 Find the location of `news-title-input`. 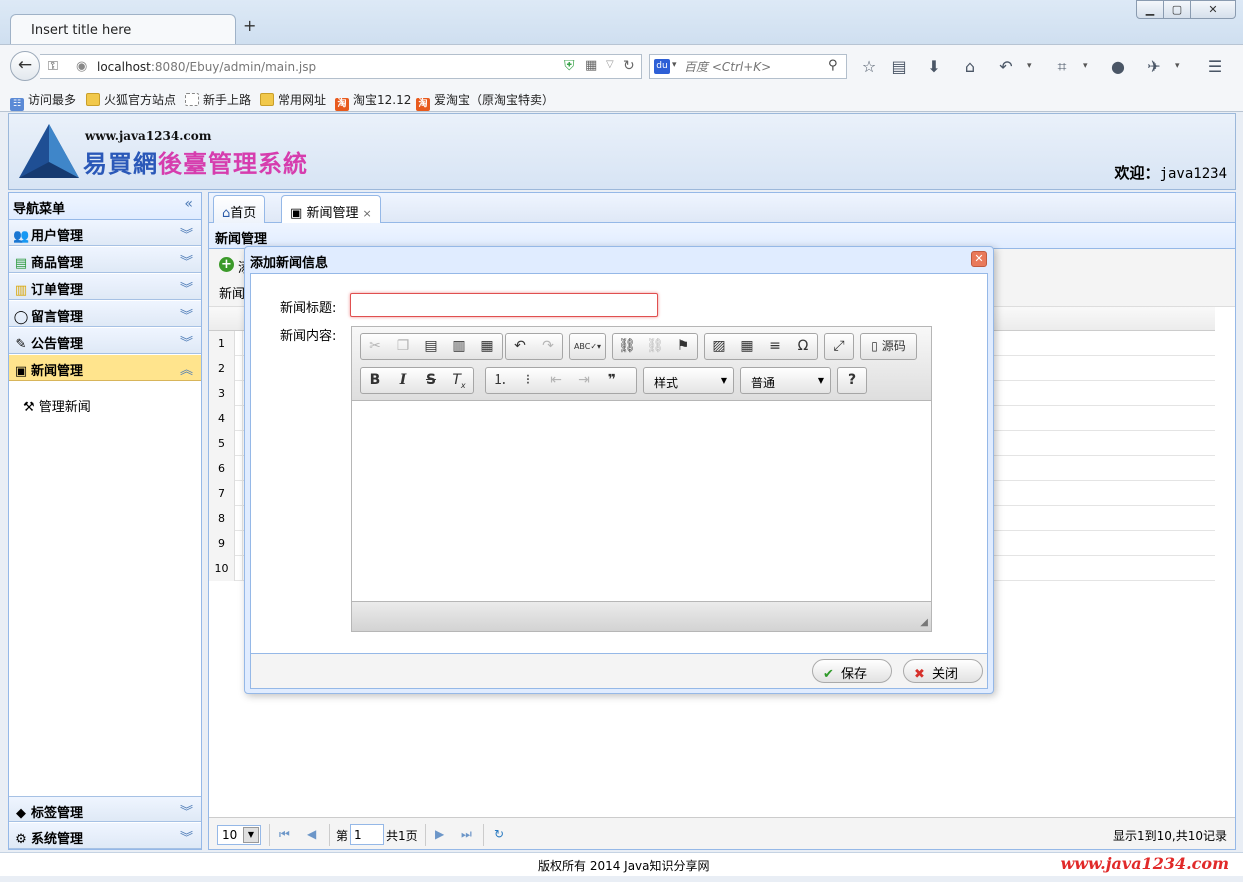

news-title-input is located at coordinates (504, 305).